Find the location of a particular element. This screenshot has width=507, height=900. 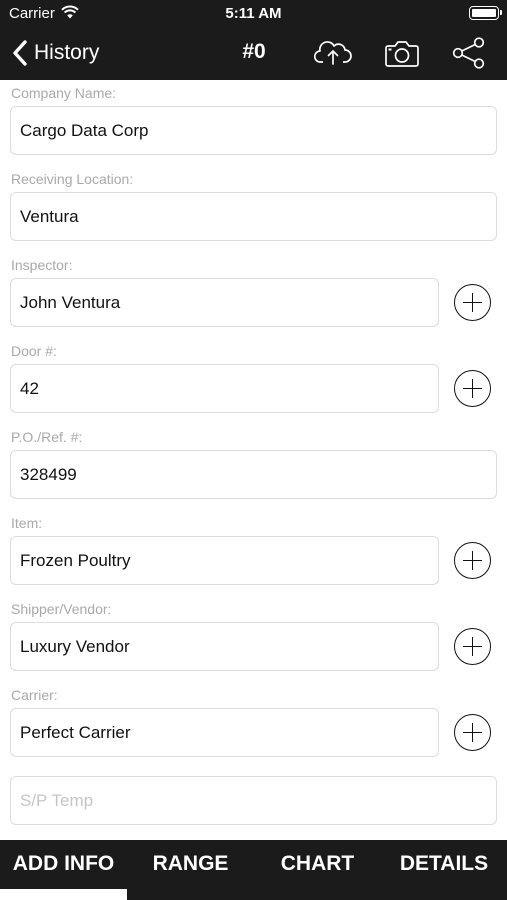

status-time: 5:11 AM is located at coordinates (253, 13).